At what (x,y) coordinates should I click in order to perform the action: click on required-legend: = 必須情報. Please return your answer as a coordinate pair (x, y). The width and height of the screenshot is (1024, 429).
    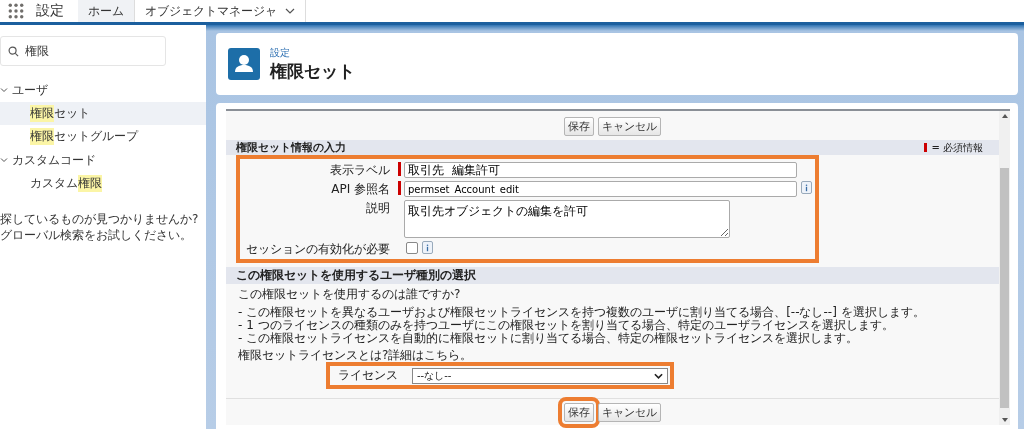
    Looking at the image, I should click on (957, 147).